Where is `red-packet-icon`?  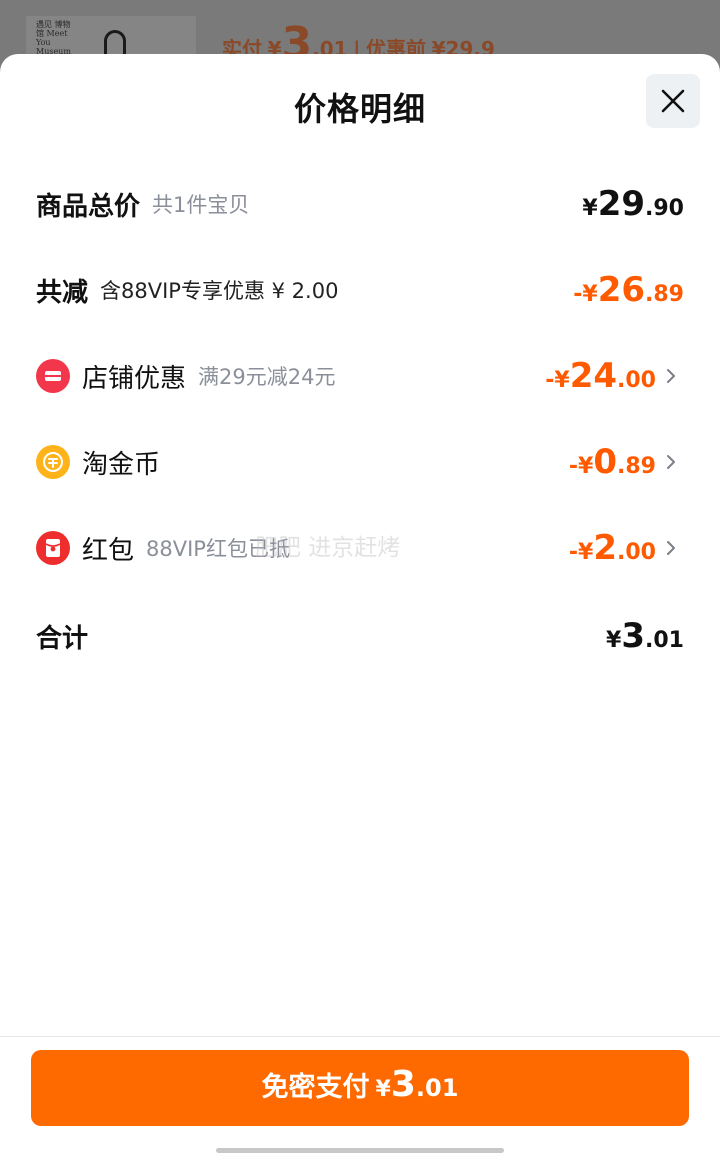 red-packet-icon is located at coordinates (53, 548).